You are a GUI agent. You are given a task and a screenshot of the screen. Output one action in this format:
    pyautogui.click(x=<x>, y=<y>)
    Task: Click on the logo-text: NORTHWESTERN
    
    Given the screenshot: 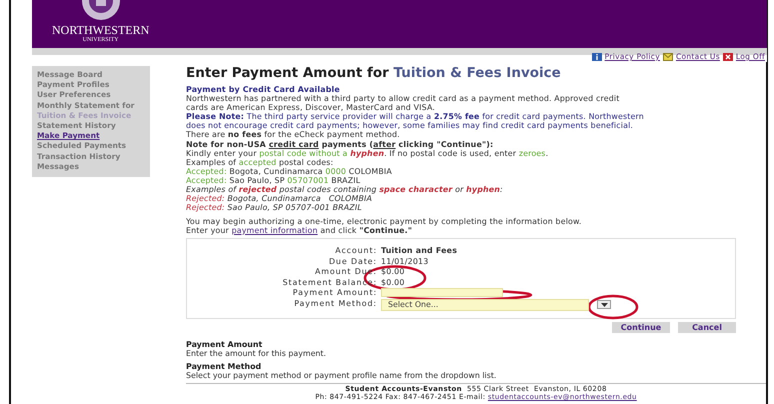 What is the action you would take?
    pyautogui.click(x=101, y=30)
    